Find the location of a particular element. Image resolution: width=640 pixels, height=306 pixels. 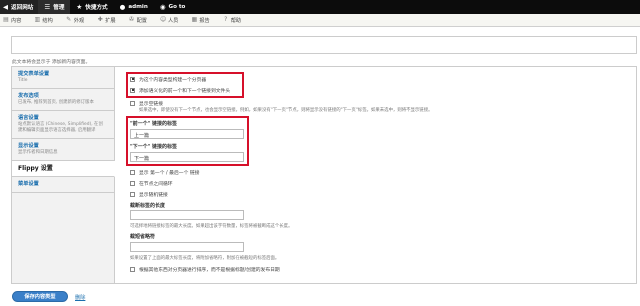

truncate-title: 截断标签的长度 is located at coordinates (148, 206).